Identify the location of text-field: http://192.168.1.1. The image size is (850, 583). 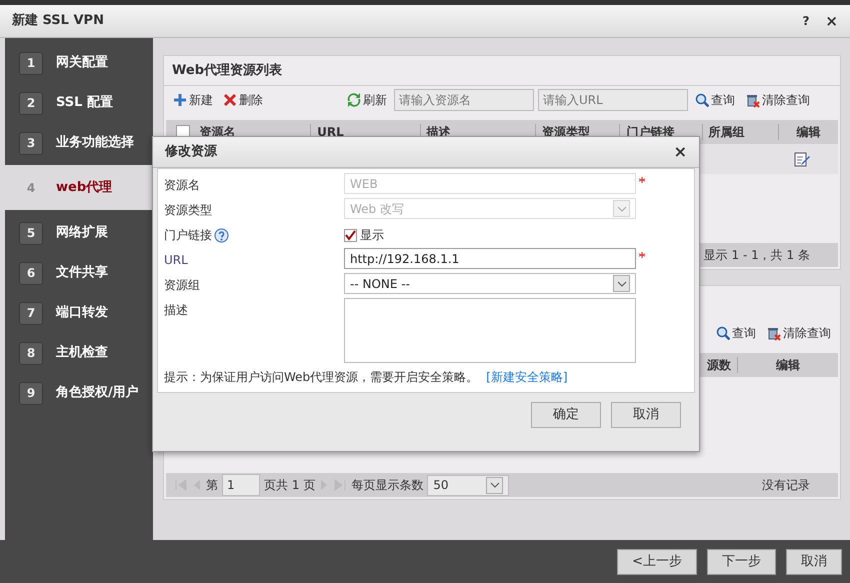
(490, 258).